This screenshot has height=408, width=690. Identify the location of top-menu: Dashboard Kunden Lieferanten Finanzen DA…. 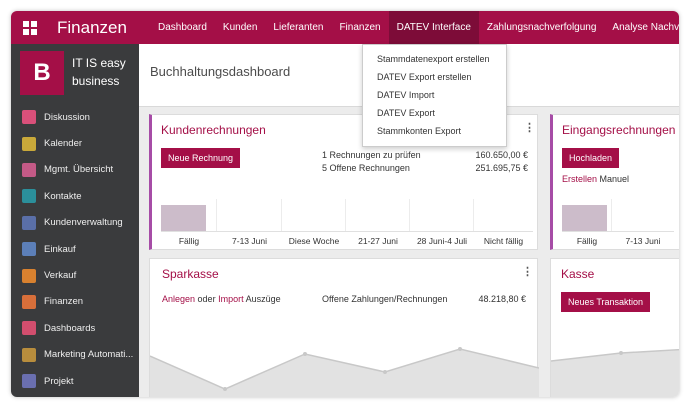
(414, 27).